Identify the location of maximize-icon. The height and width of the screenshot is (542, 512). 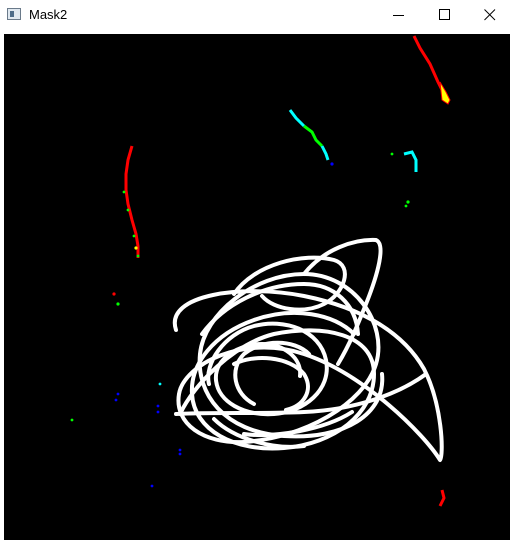
(444, 14).